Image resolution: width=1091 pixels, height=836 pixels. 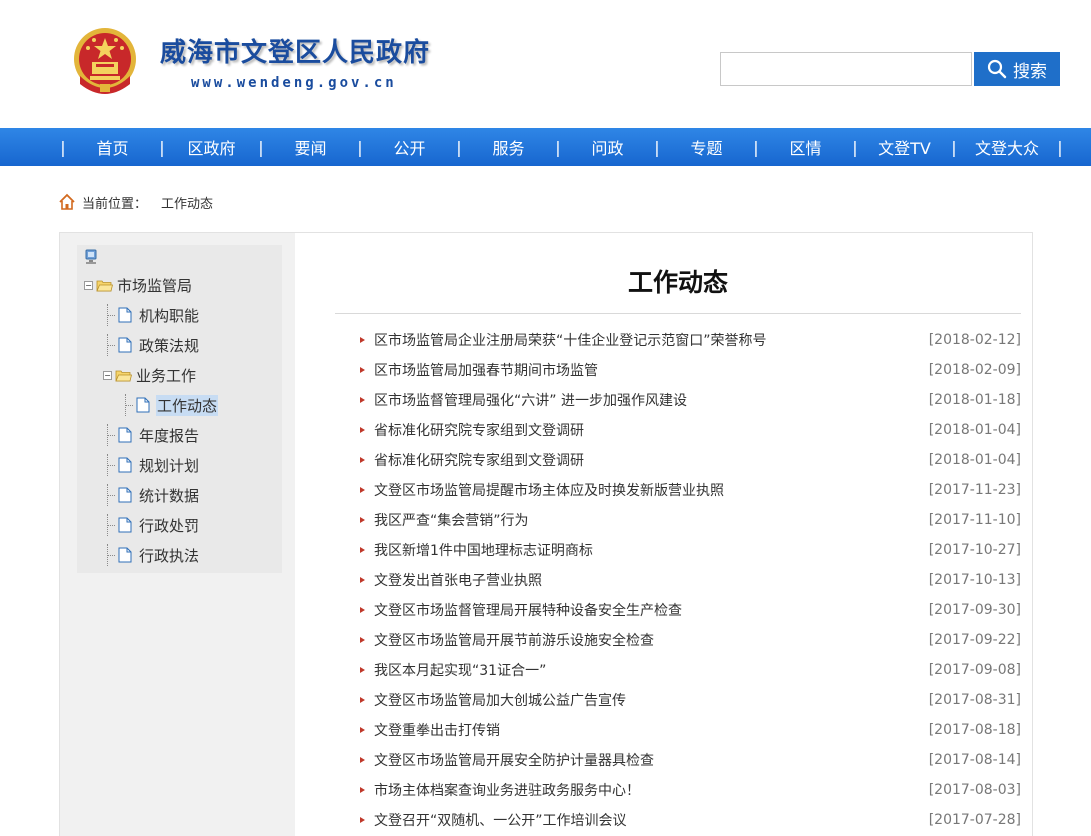 What do you see at coordinates (169, 495) in the screenshot?
I see `tree-label: 统计数据` at bounding box center [169, 495].